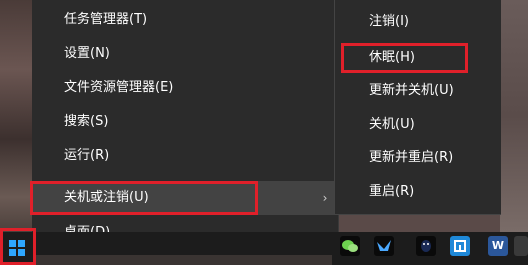  I want to click on menu-item-label: 运行(R), so click(87, 155).